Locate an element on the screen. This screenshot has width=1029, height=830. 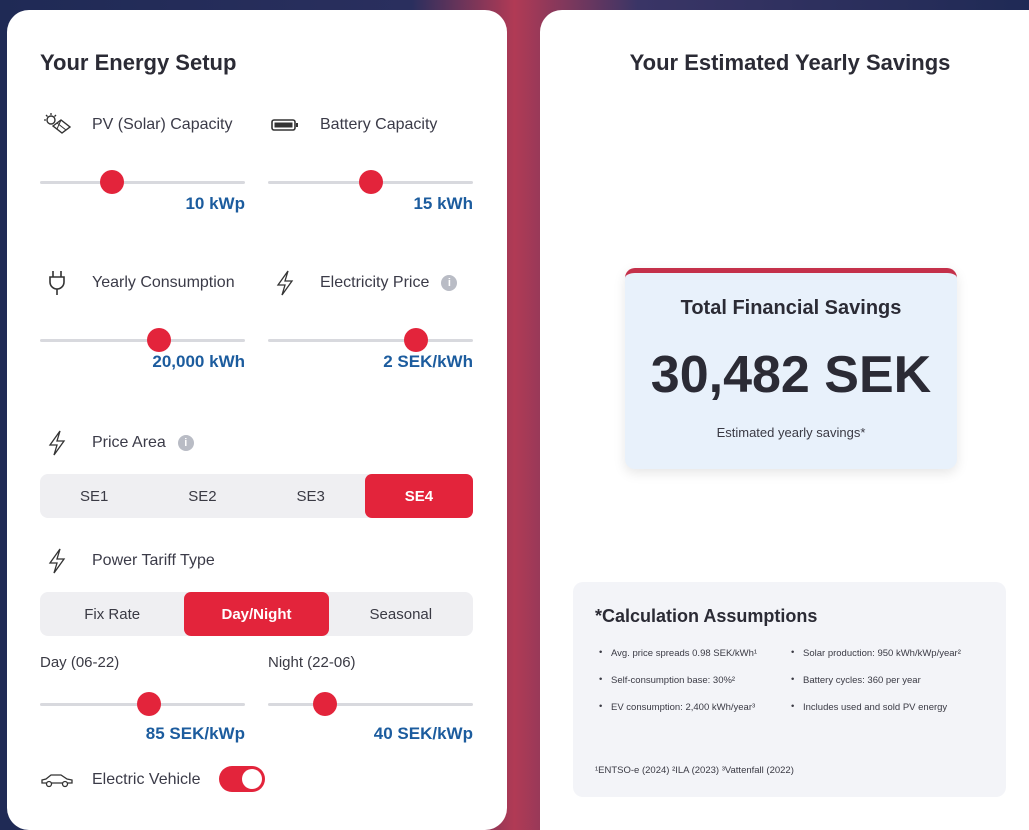
battery-label: Battery Capacity is located at coordinates (379, 124).